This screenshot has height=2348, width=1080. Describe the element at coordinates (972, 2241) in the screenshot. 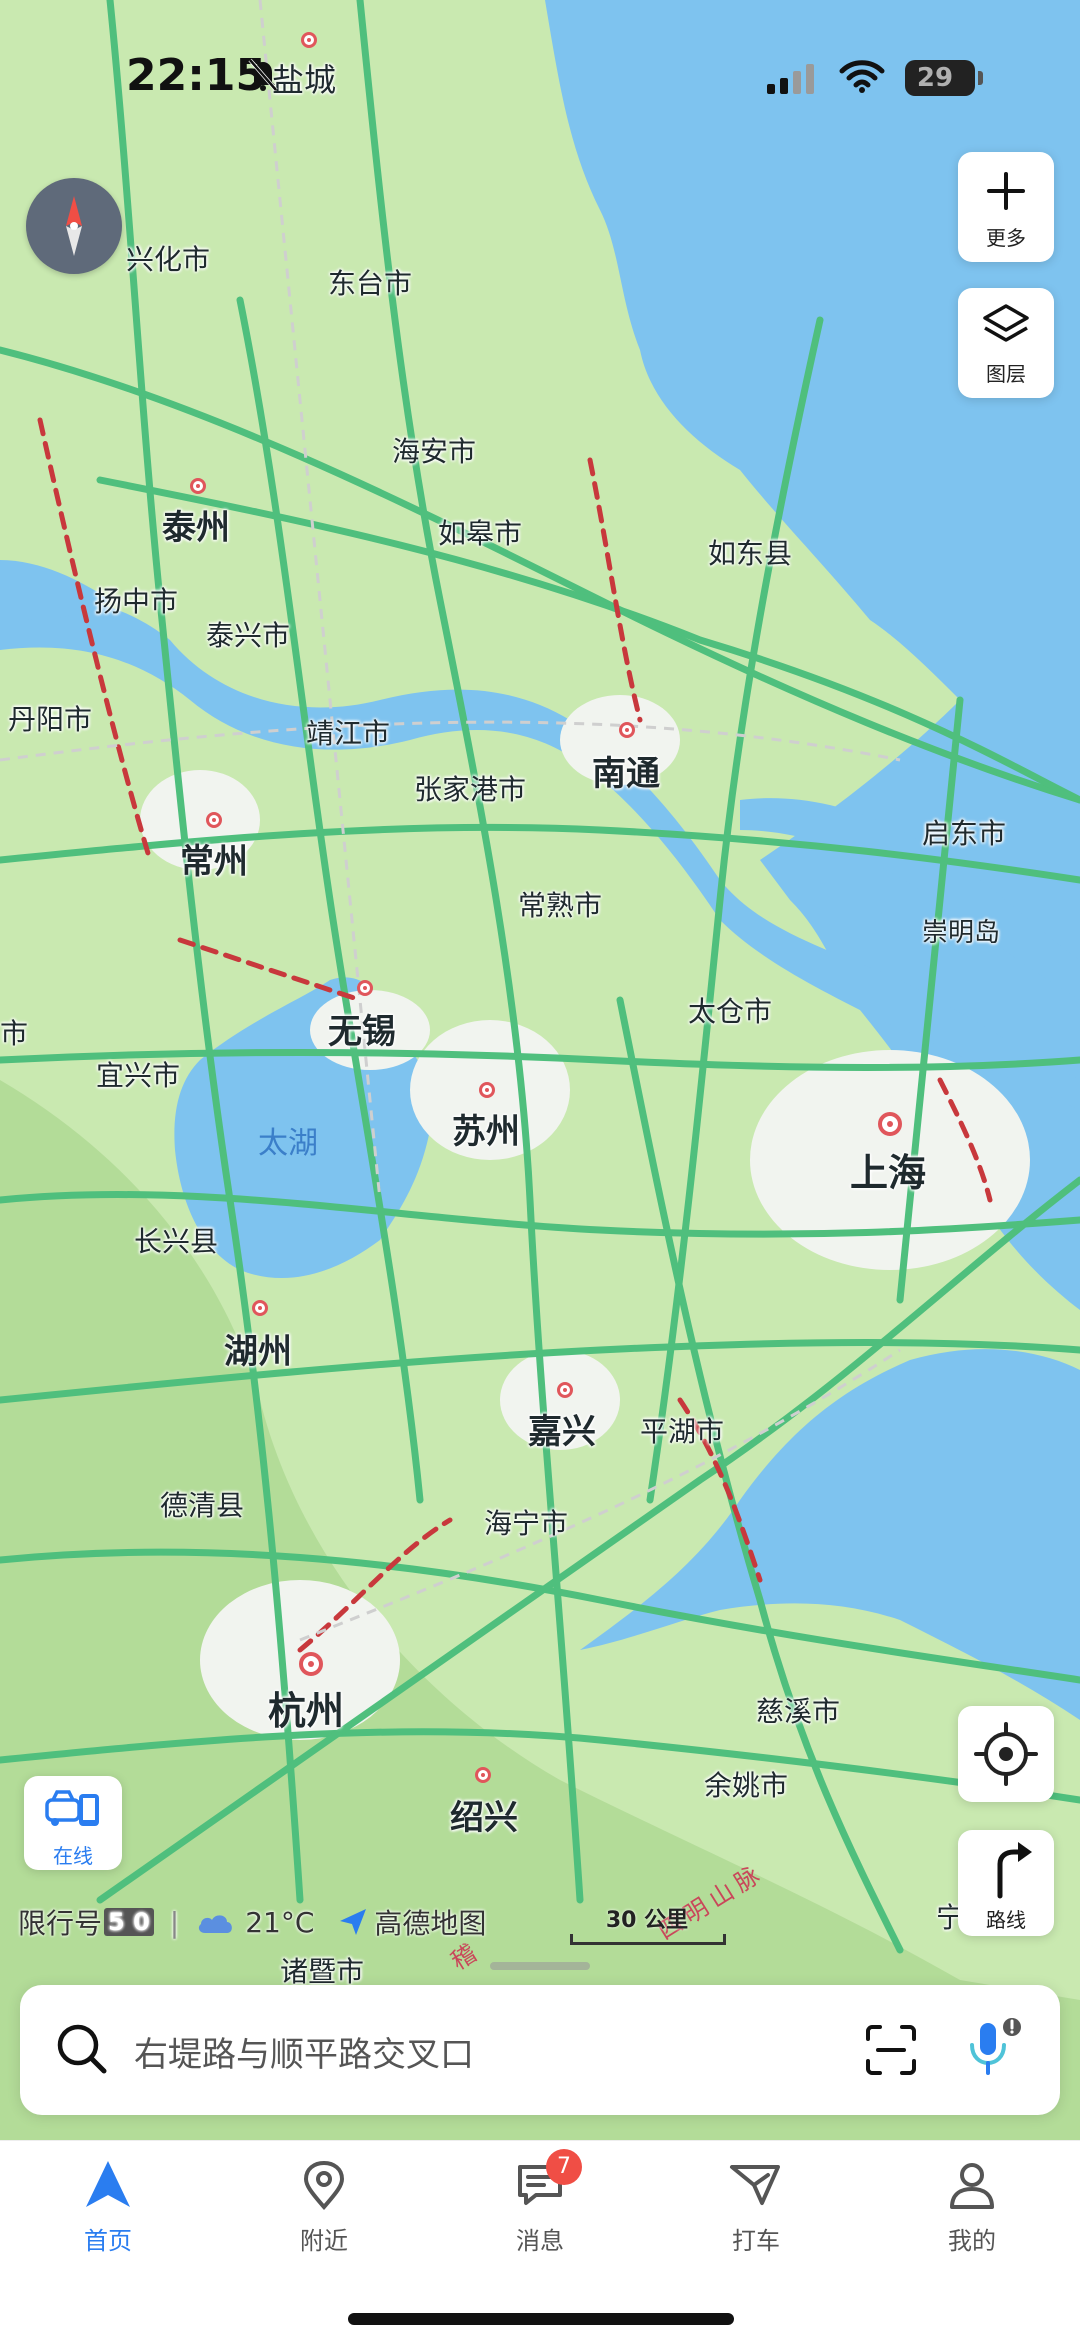

I see `tab-label: 我的` at that location.